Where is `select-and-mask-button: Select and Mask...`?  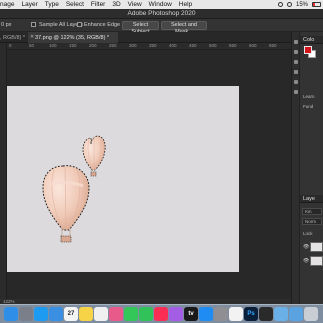
select-and-mask-button: Select and Mask... is located at coordinates (184, 28).